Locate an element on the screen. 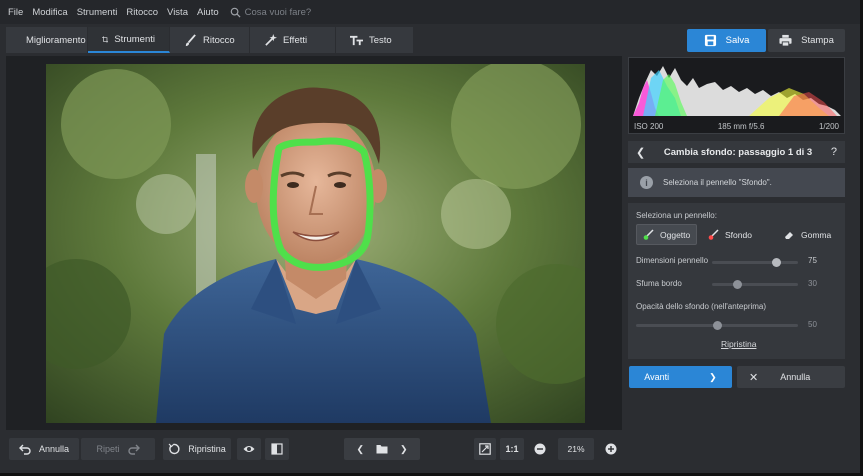 Image resolution: width=863 pixels, height=476 pixels. search-box: Cosa vuoi fare? is located at coordinates (271, 12).